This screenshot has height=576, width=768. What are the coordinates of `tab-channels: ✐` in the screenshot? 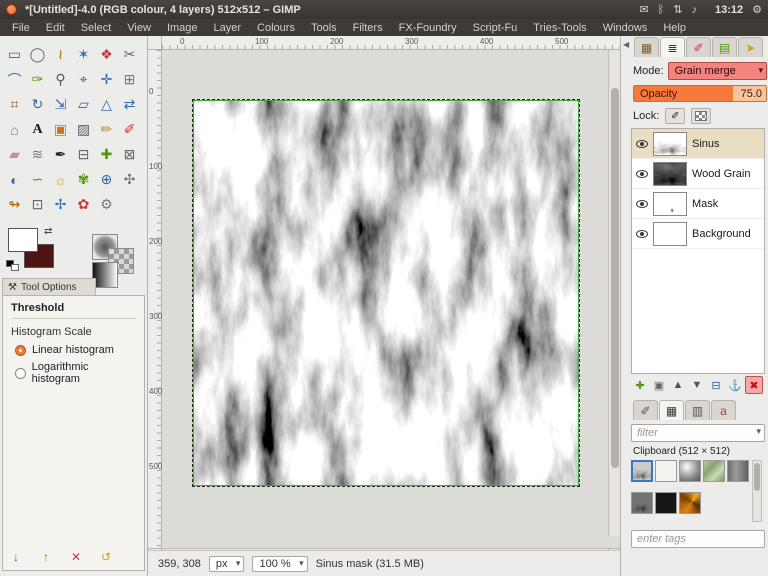 It's located at (698, 47).